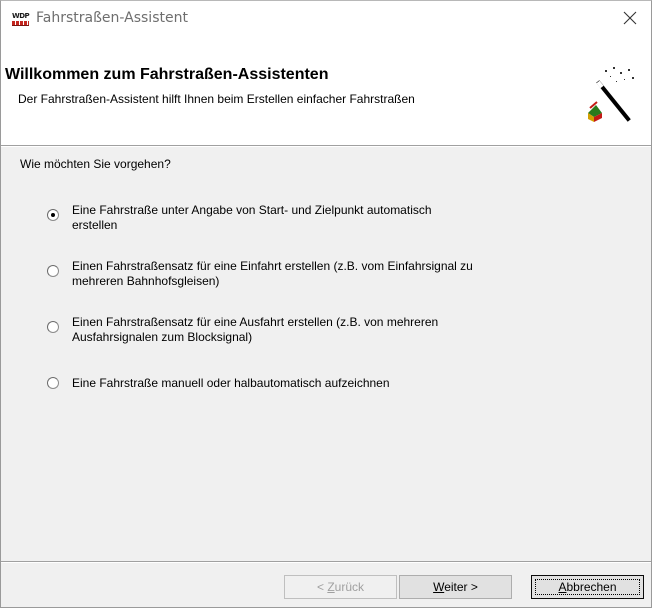 This screenshot has height=608, width=652. Describe the element at coordinates (53, 383) in the screenshot. I see `radio-manual-record` at that location.